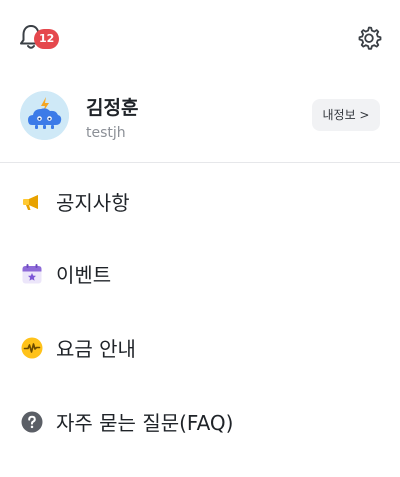  I want to click on menu-item-notice: 공지사항, so click(200, 202).